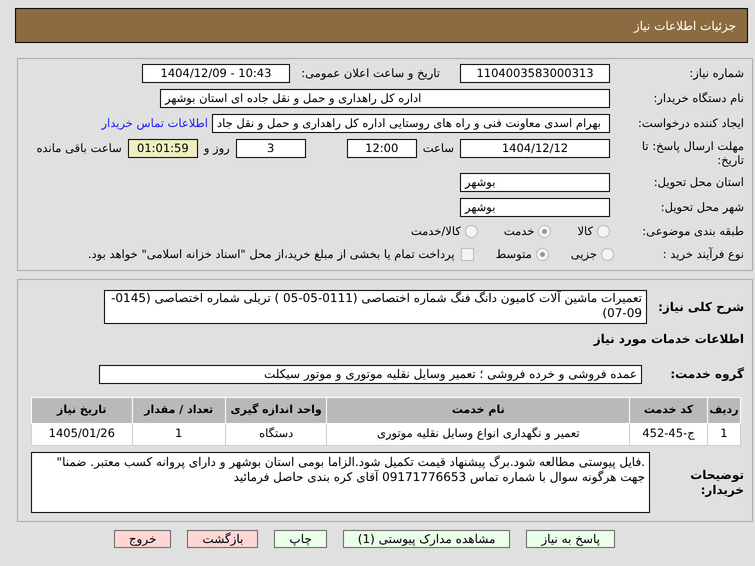 The width and height of the screenshot is (755, 566). What do you see at coordinates (514, 255) in the screenshot?
I see `radio-label: متوسط` at bounding box center [514, 255].